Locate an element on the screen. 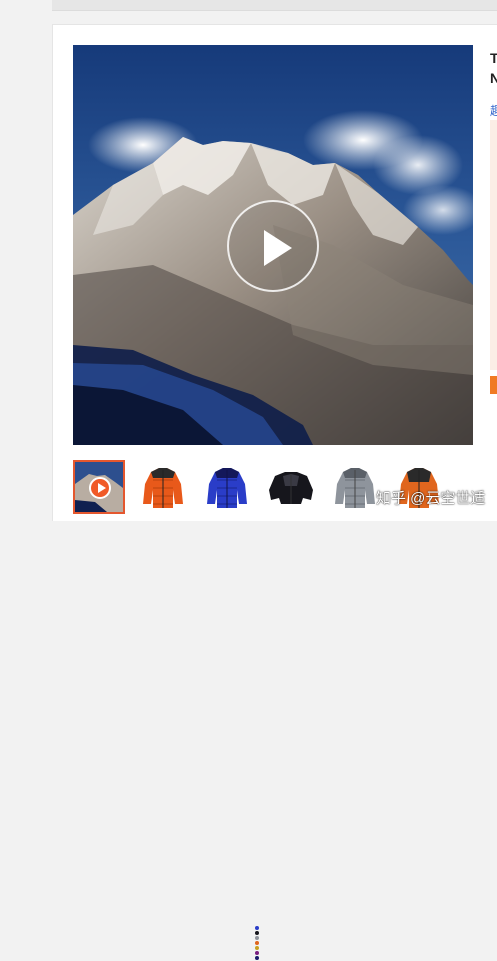 The image size is (497, 961). play-button is located at coordinates (273, 246).